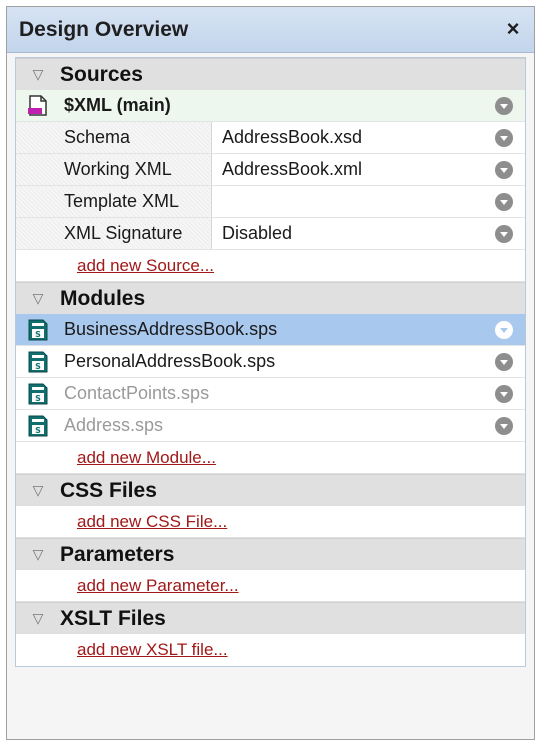 Image resolution: width=541 pixels, height=746 pixels. Describe the element at coordinates (101, 74) in the screenshot. I see `section-title-sources: Sources` at that location.